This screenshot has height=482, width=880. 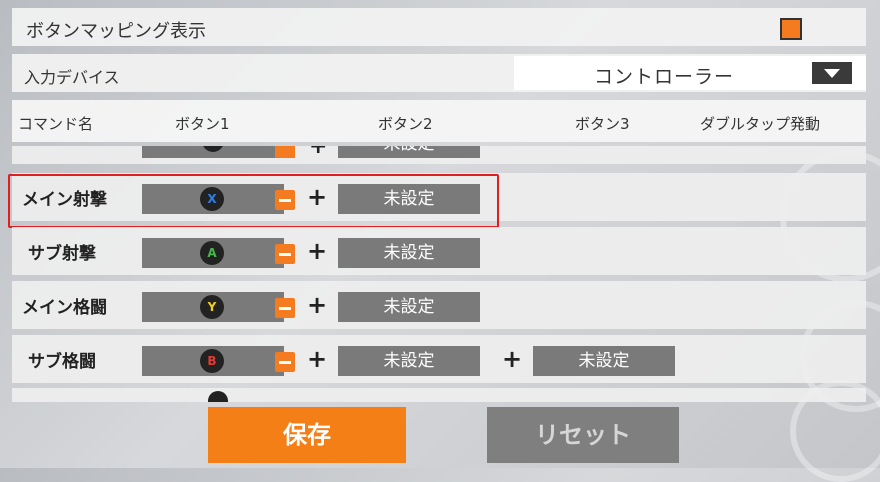 What do you see at coordinates (62, 362) in the screenshot?
I see `command-name: サブ格闘` at bounding box center [62, 362].